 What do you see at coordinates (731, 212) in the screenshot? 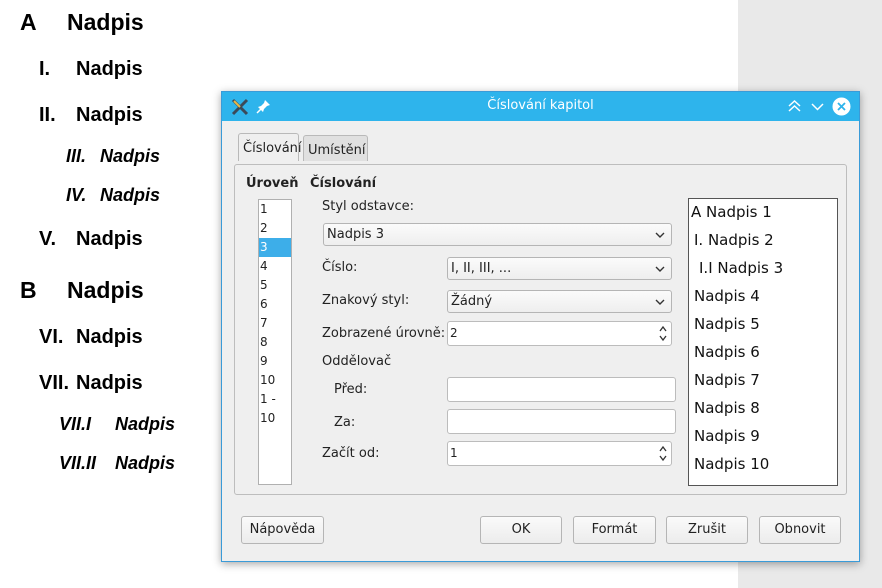
I see `preview-line: A Nadpis 1` at bounding box center [731, 212].